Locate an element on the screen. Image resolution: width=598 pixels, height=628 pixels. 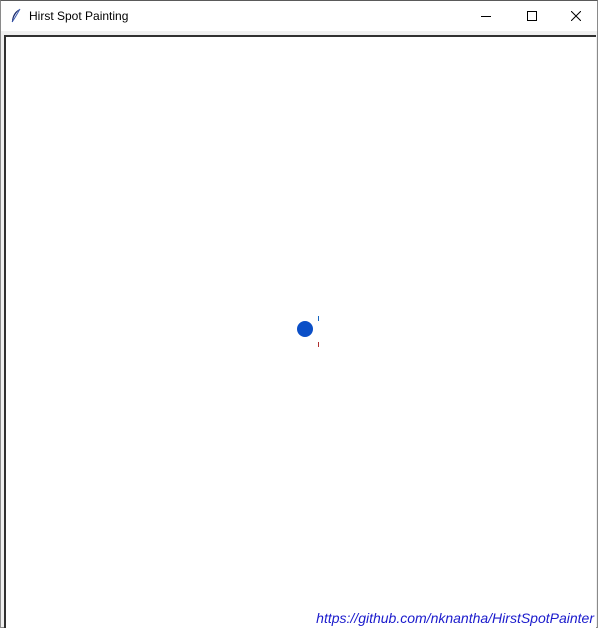
close-icon is located at coordinates (576, 16).